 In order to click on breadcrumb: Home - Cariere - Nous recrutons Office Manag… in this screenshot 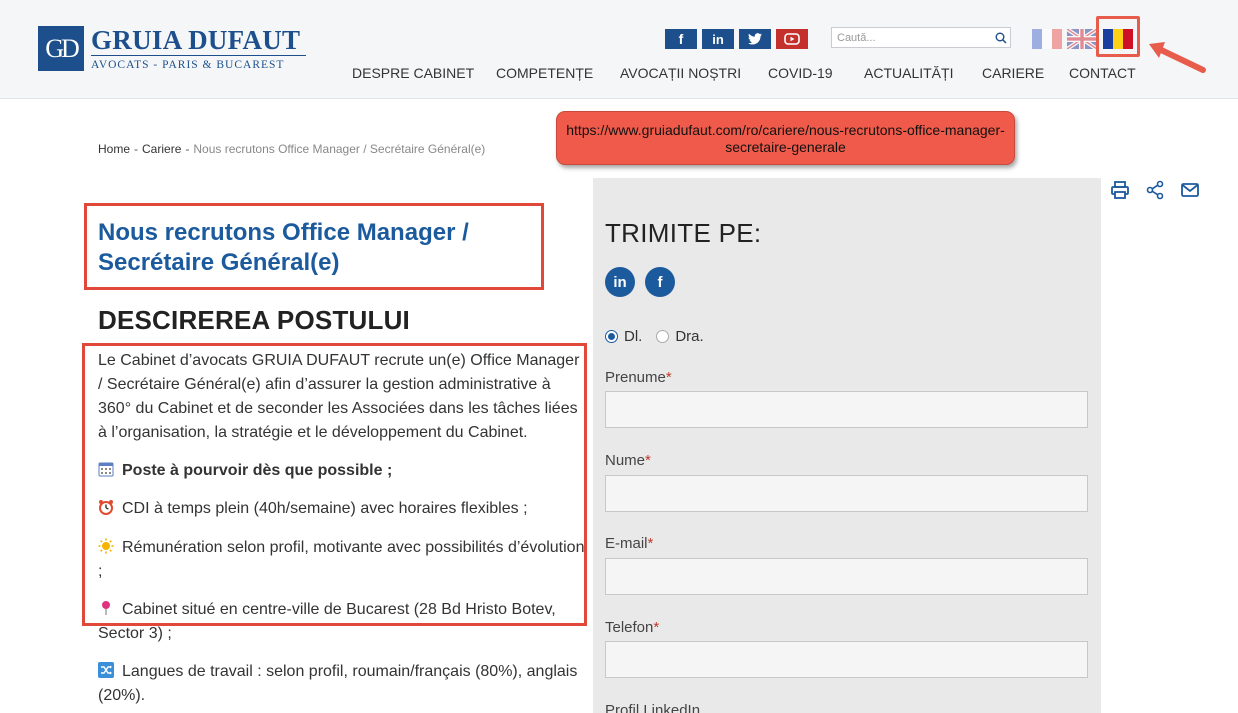, I will do `click(292, 149)`.